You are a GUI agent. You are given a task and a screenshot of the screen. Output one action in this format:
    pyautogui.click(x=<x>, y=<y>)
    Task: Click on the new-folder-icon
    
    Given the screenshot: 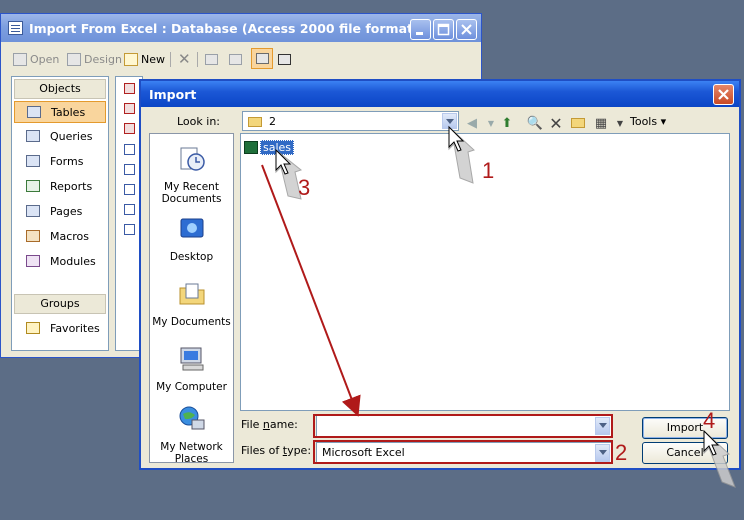 What is the action you would take?
    pyautogui.click(x=578, y=123)
    